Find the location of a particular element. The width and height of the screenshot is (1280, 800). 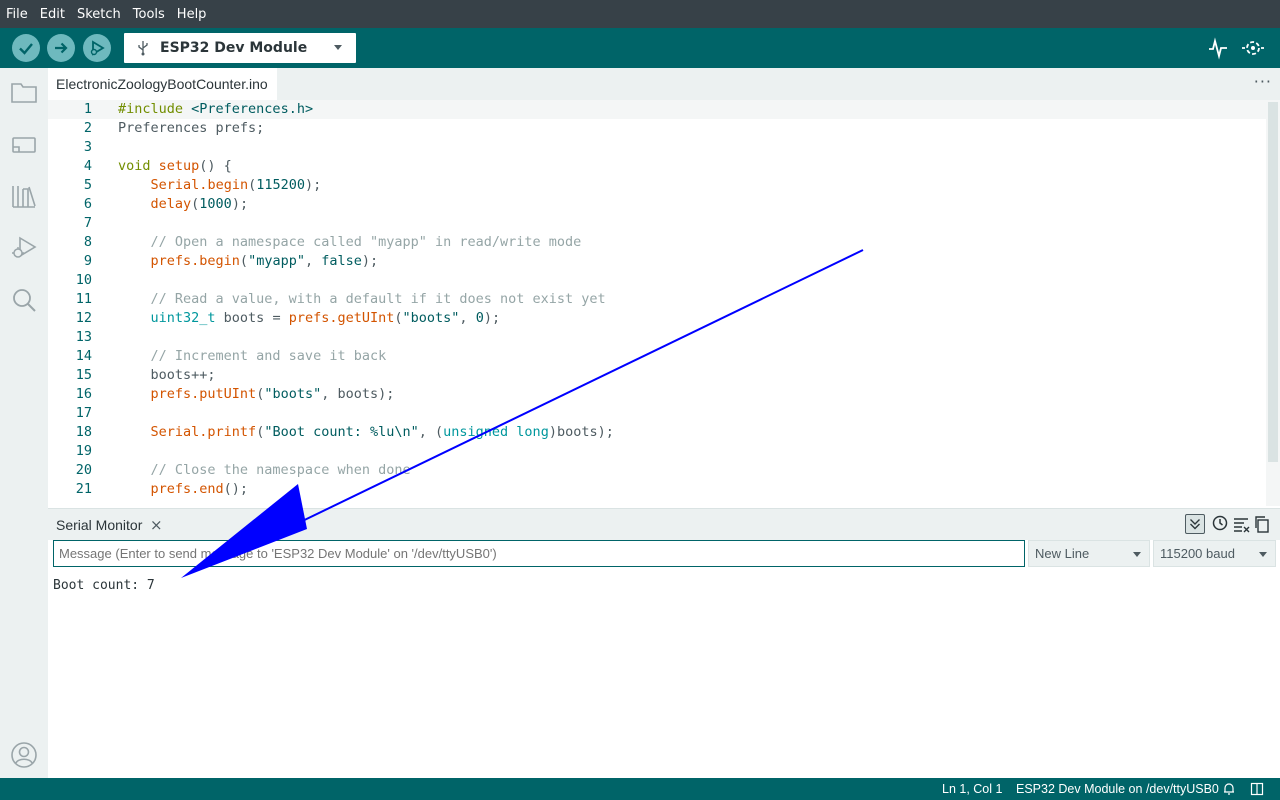

code-line: 19 is located at coordinates (657, 451).